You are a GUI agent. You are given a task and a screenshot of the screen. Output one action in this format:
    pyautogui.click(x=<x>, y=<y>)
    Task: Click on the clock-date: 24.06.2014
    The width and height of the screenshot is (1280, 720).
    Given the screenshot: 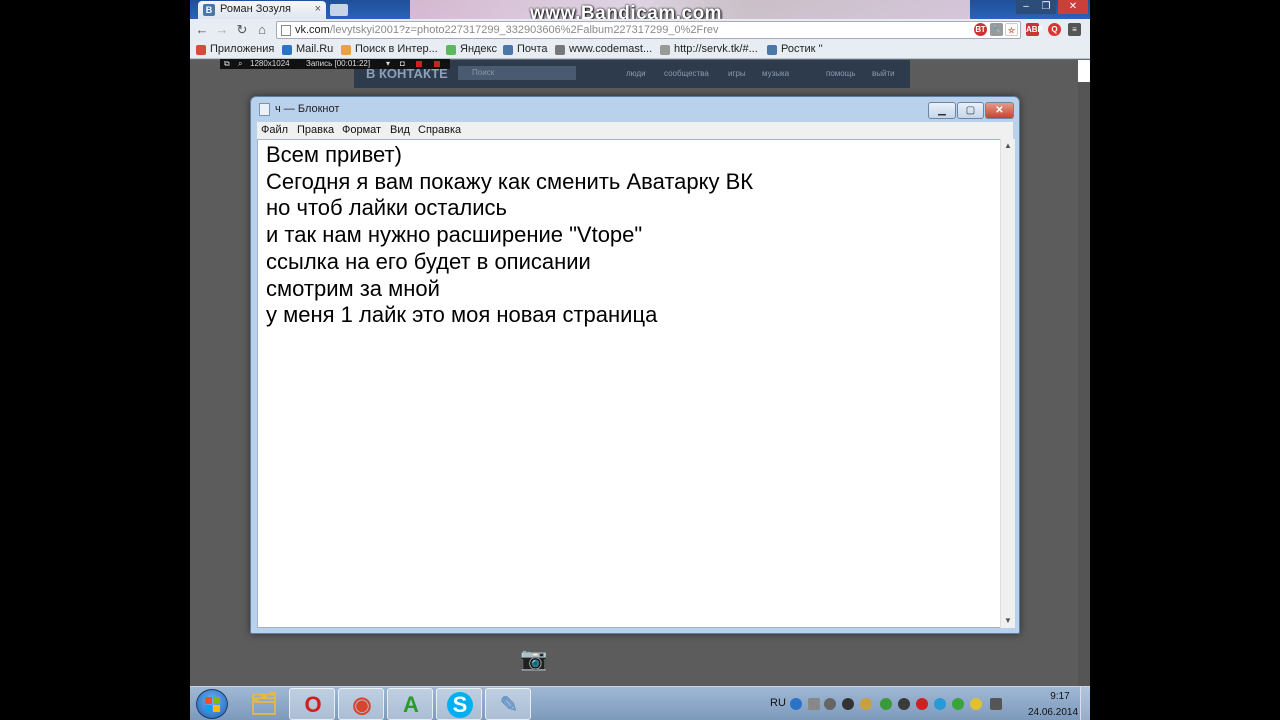 What is the action you would take?
    pyautogui.click(x=1053, y=712)
    